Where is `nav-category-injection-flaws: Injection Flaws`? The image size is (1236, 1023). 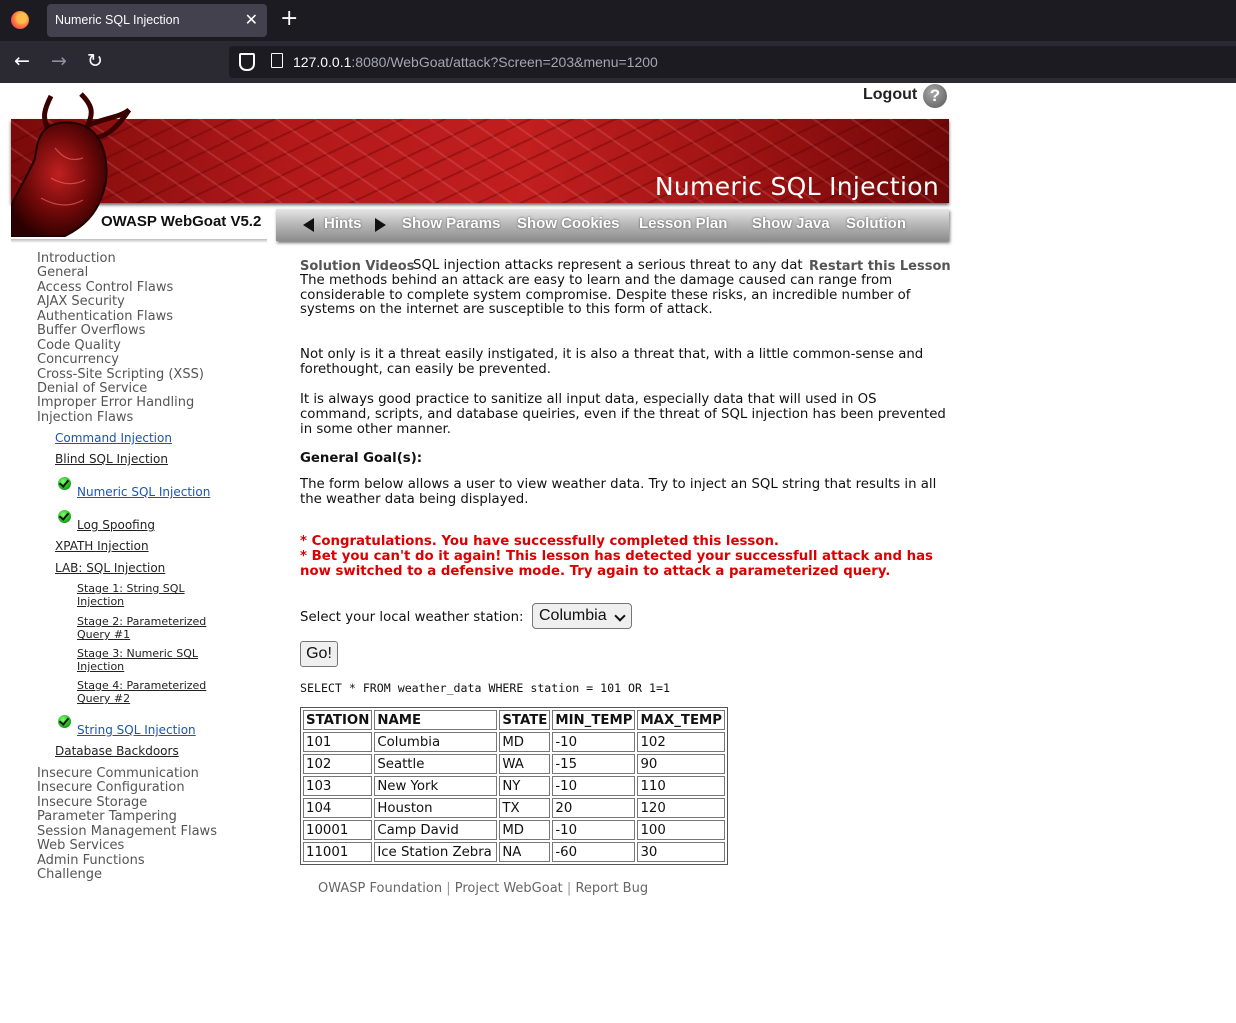 nav-category-injection-flaws: Injection Flaws is located at coordinates (152, 417).